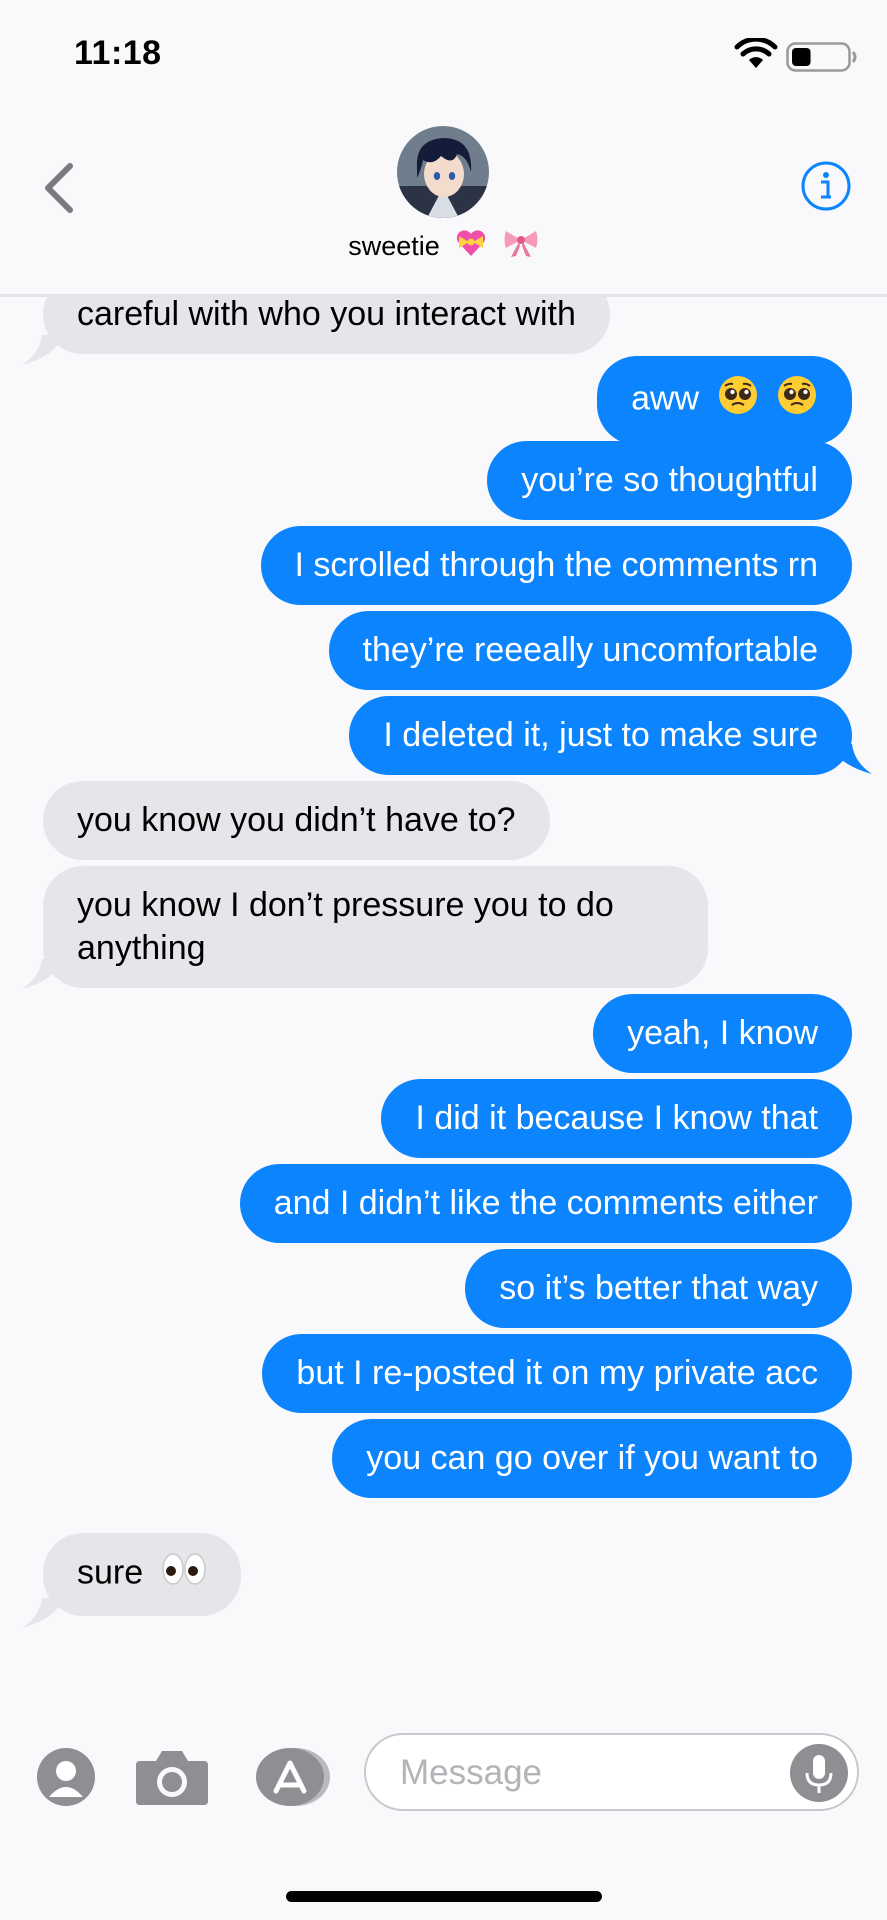 This screenshot has width=887, height=1920. Describe the element at coordinates (756, 55) in the screenshot. I see `wifi-icon` at that location.